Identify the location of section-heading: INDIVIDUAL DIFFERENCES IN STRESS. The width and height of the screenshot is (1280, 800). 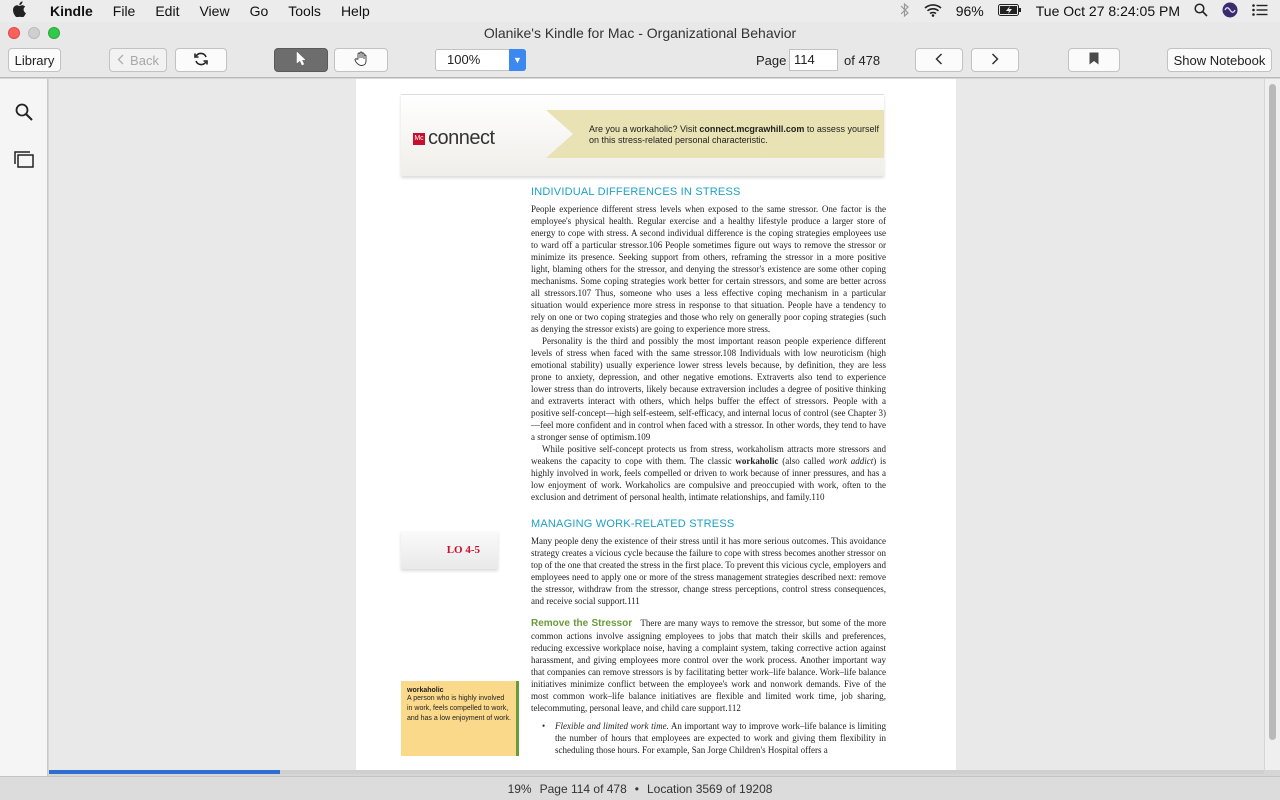
(636, 192).